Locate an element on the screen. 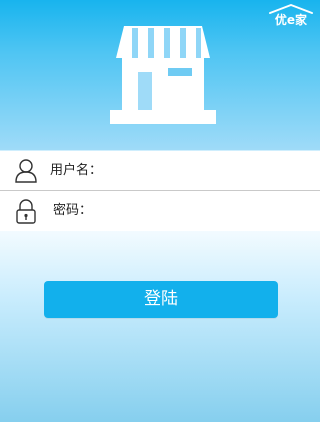 This screenshot has height=422, width=320. password-label: 密码： is located at coordinates (73, 210).